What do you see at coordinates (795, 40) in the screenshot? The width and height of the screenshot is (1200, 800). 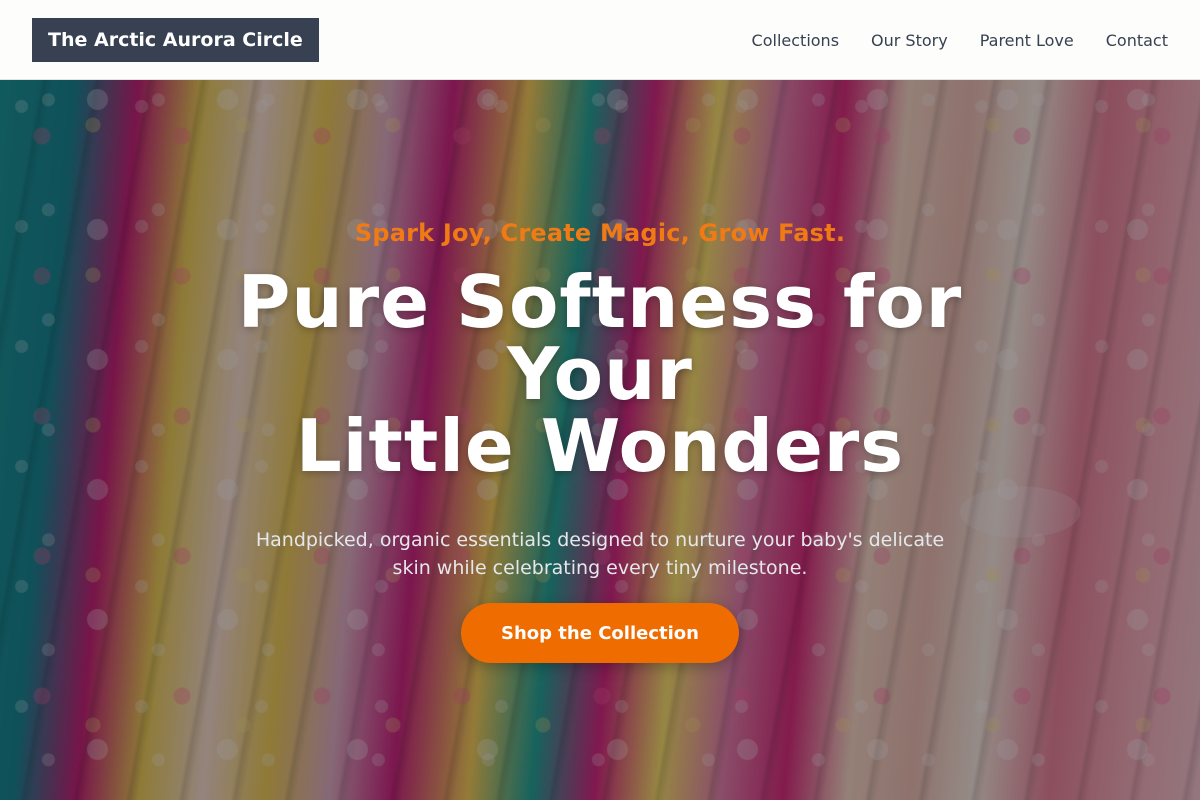 I see `nav-link-collections: Collections` at bounding box center [795, 40].